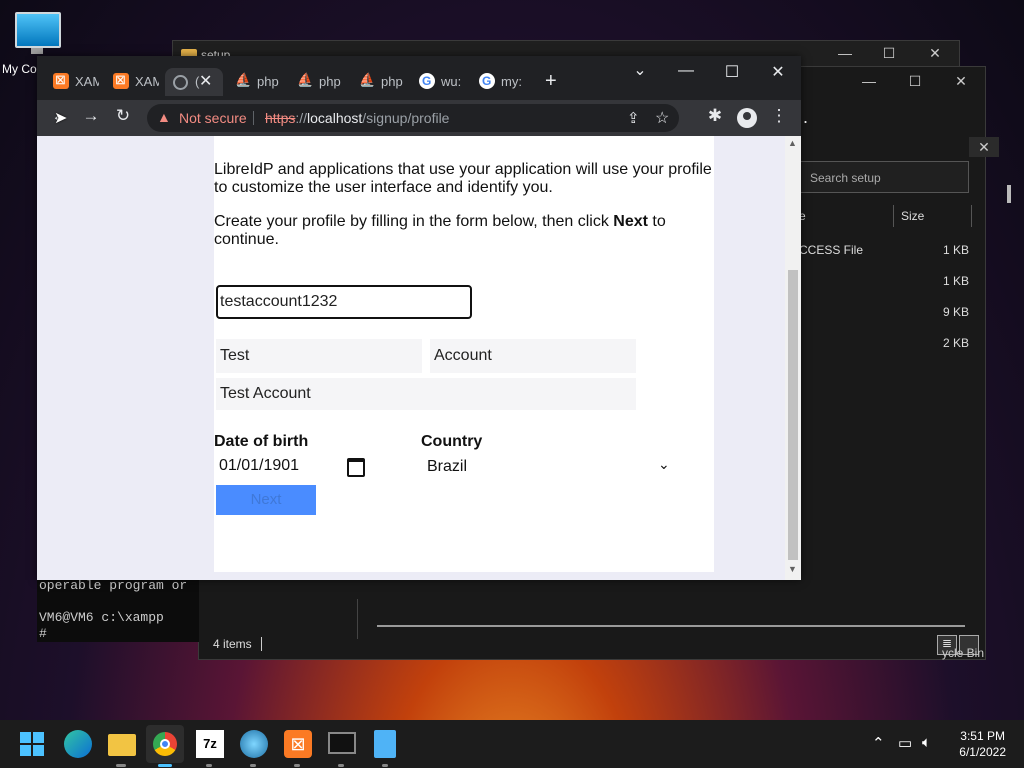  What do you see at coordinates (715, 116) in the screenshot?
I see `extensions-icon: ✱` at bounding box center [715, 116].